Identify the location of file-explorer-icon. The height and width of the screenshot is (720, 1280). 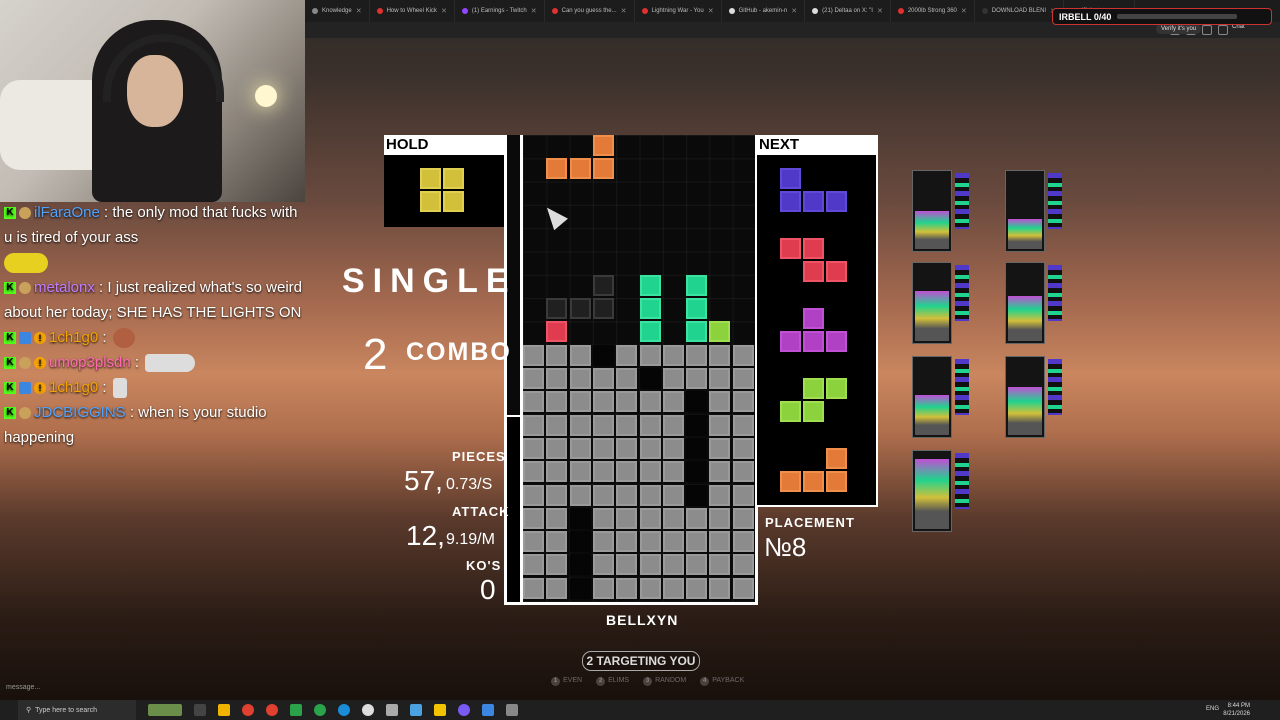
(224, 710).